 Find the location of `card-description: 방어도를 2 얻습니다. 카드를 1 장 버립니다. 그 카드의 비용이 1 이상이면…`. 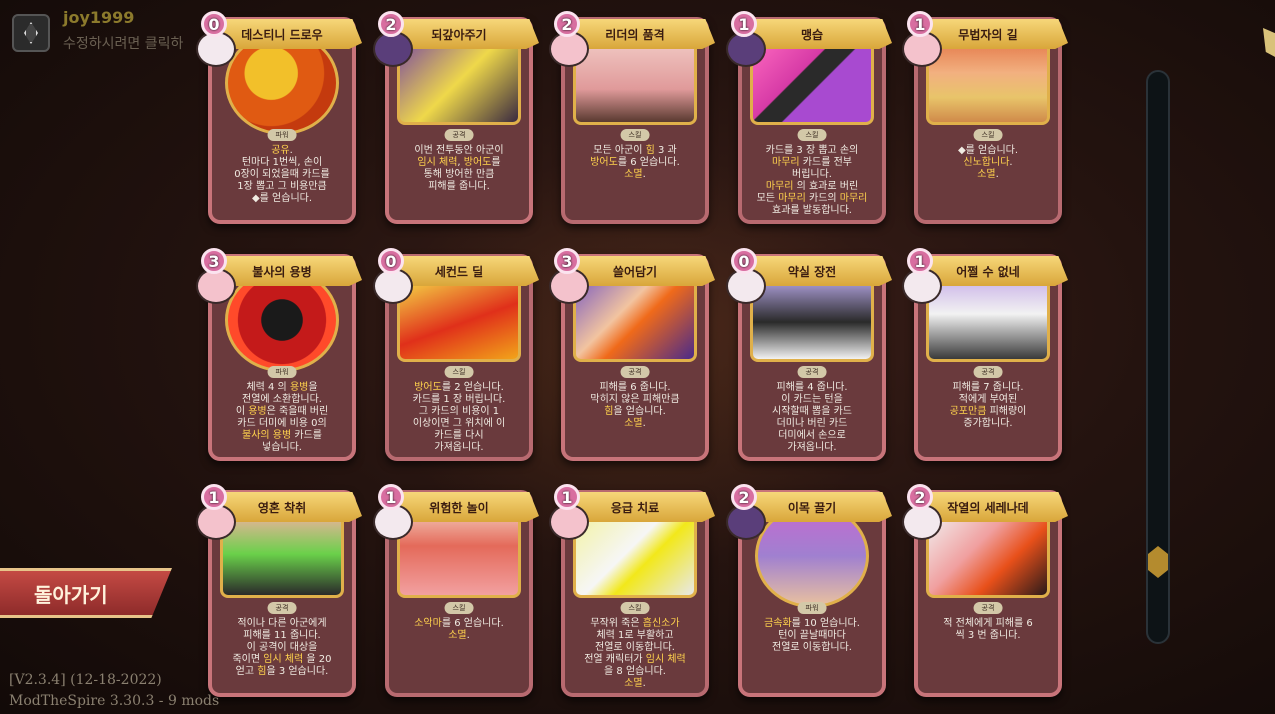

card-description: 방어도를 2 얻습니다. 카드를 1 장 버립니다. 그 카드의 비용이 1 이상이면… is located at coordinates (459, 417).